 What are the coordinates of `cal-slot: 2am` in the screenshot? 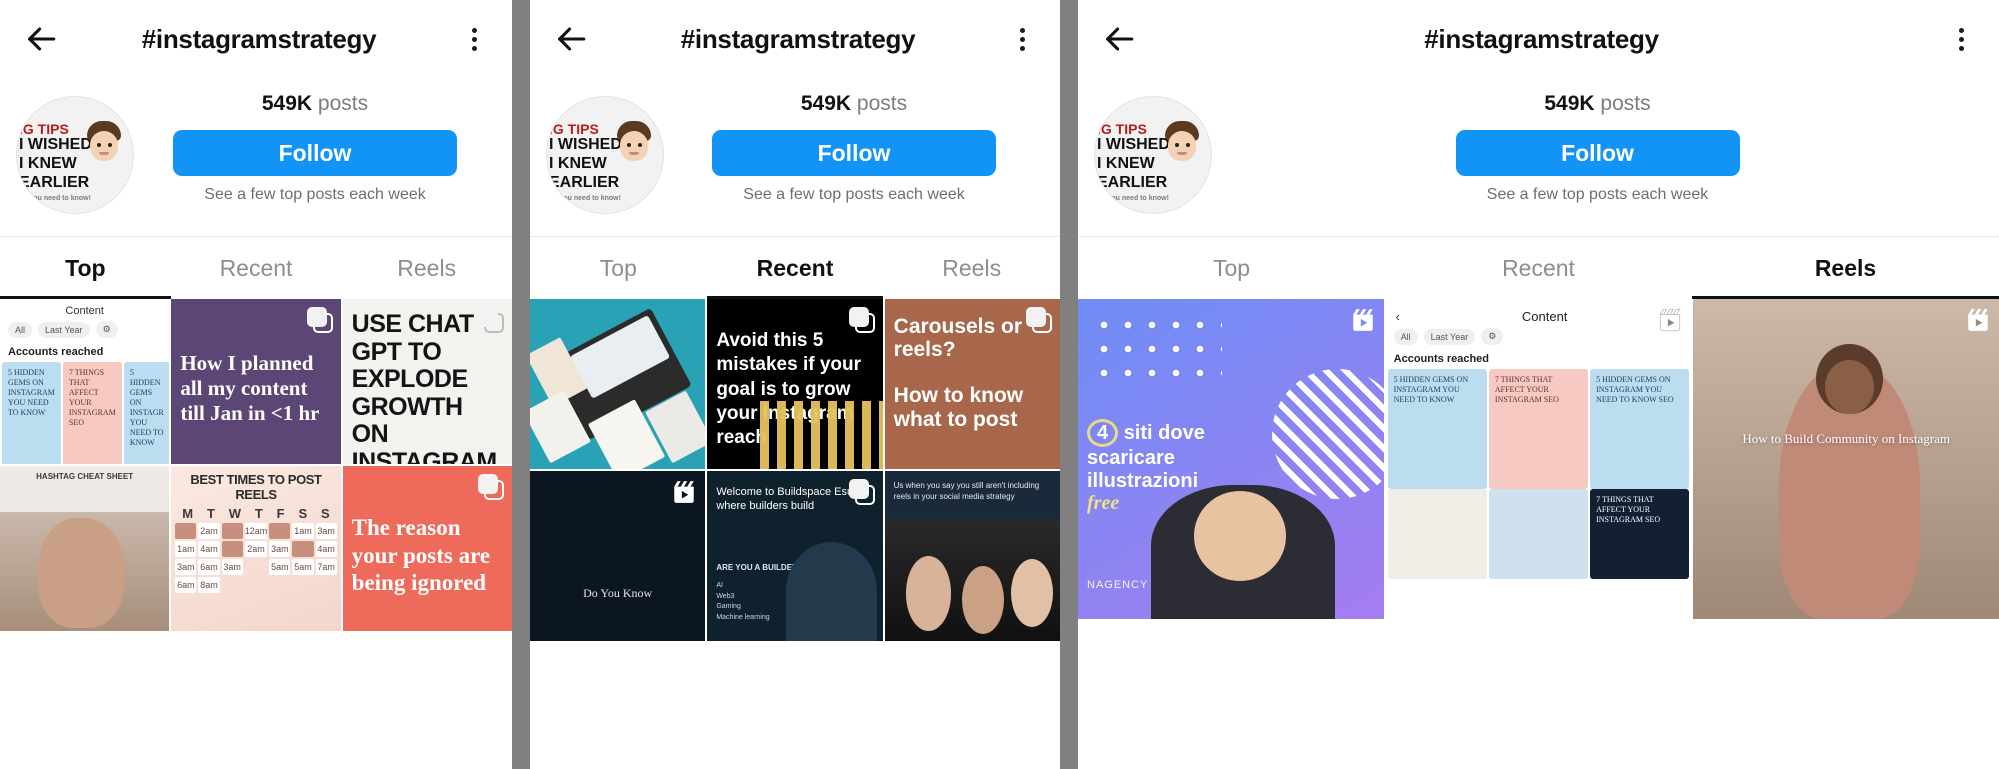 It's located at (256, 549).